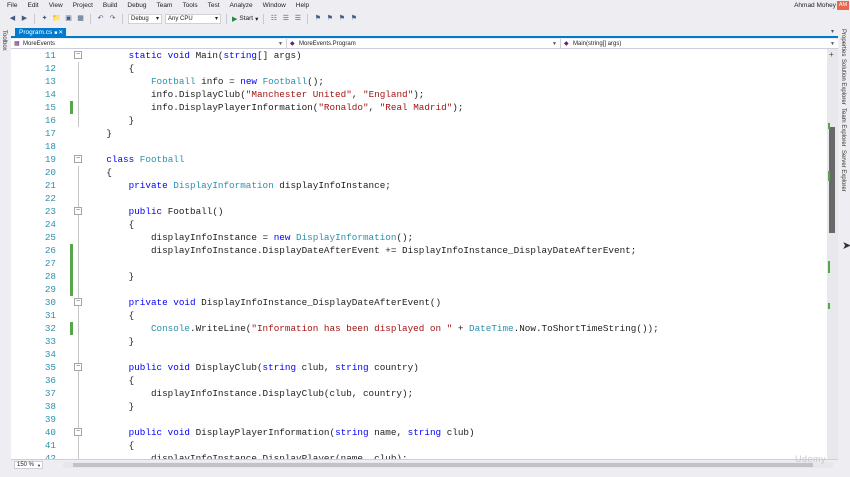 Image resolution: width=850 pixels, height=477 pixels. I want to click on pin-icon: ■, so click(55, 33).